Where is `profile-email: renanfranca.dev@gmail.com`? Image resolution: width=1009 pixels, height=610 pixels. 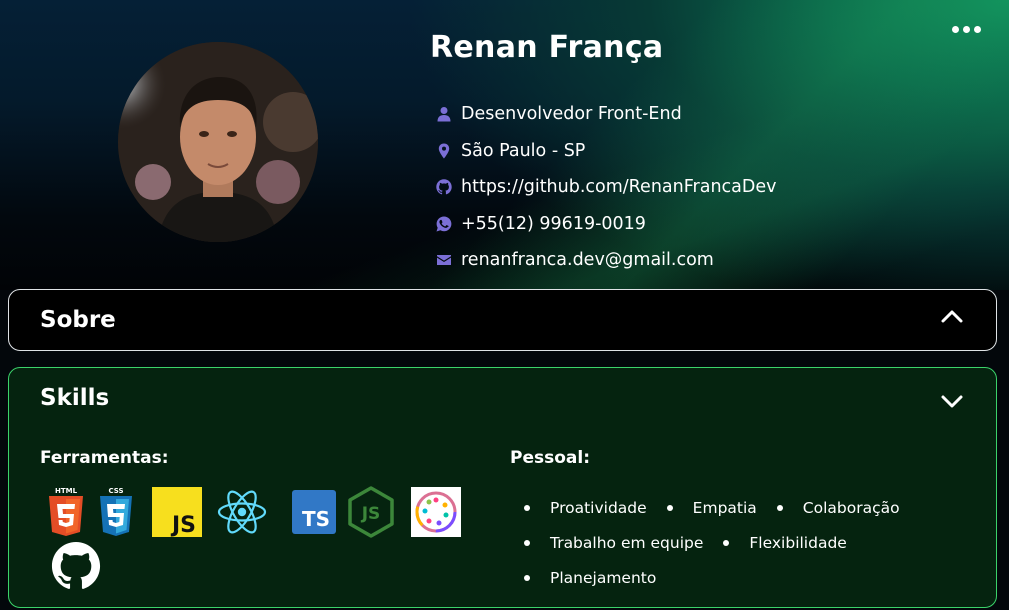
profile-email: renanfranca.dev@gmail.com is located at coordinates (587, 260).